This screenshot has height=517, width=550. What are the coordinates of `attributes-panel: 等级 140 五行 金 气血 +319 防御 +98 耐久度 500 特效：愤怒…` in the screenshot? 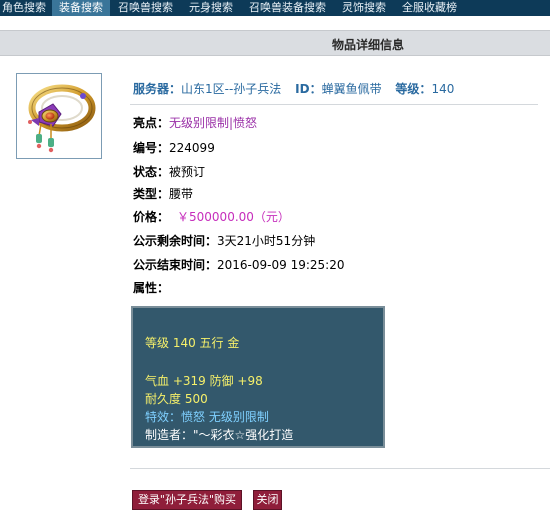 It's located at (258, 377).